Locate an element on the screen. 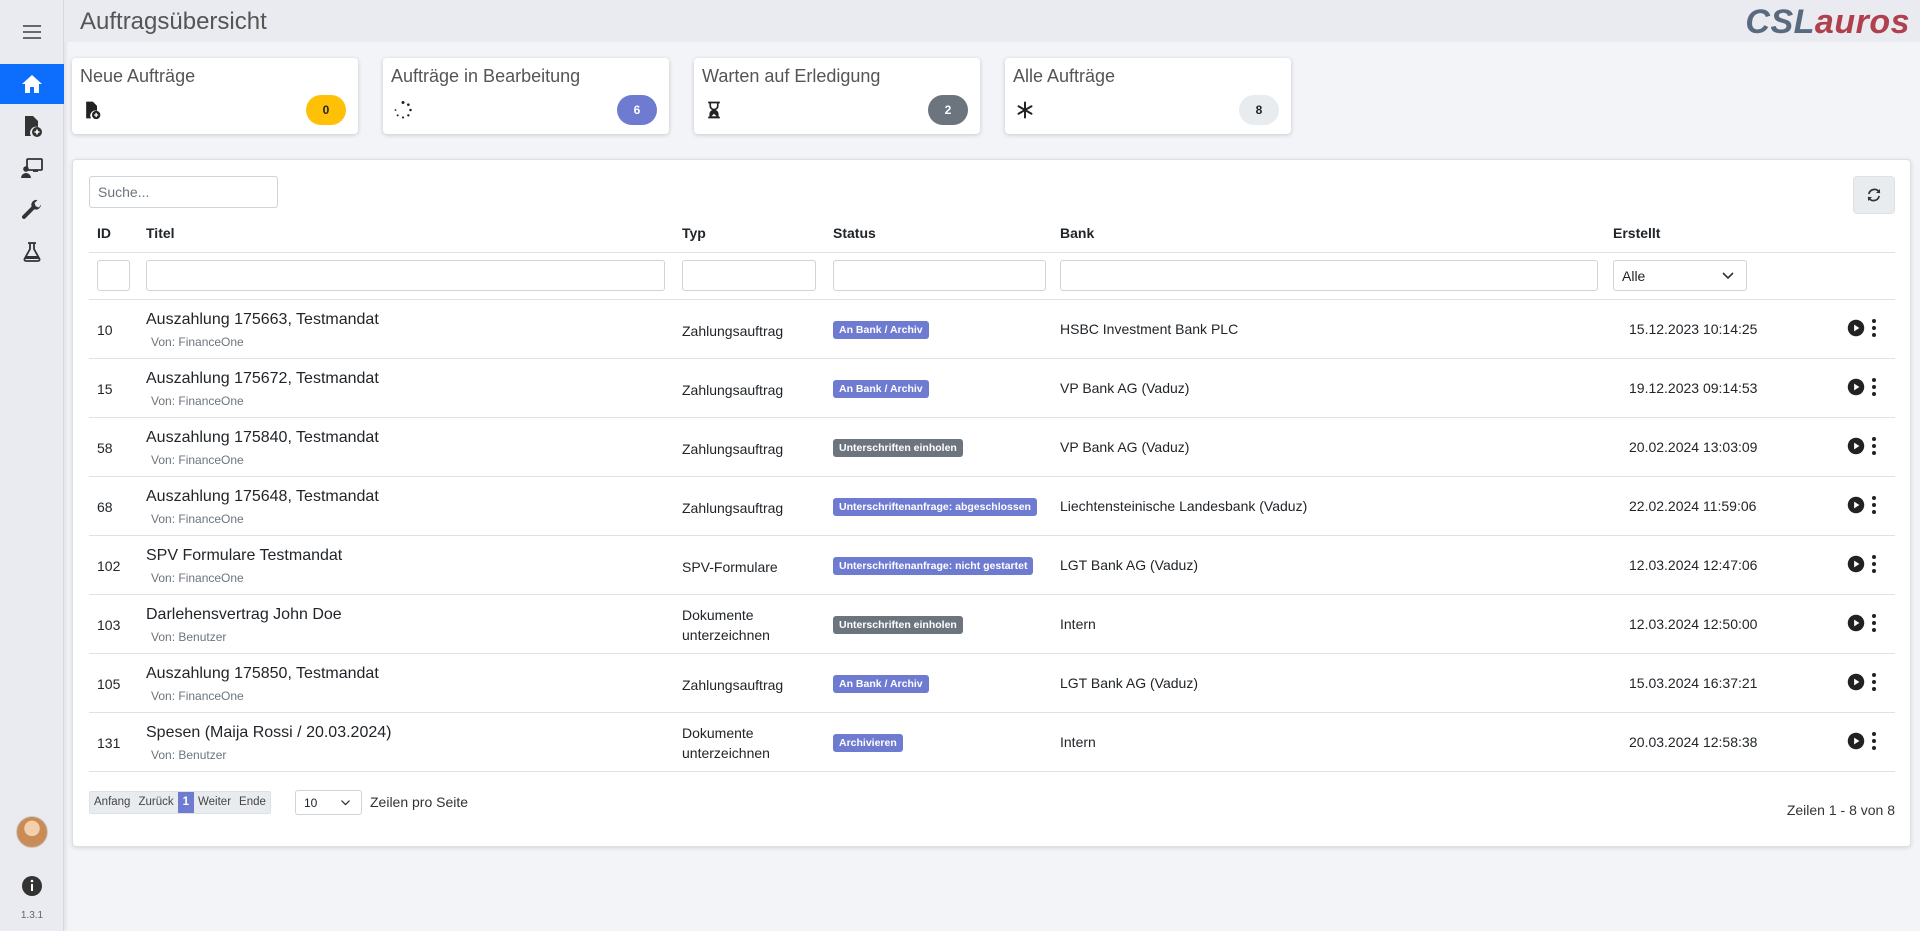 Image resolution: width=1920 pixels, height=931 pixels. filter-title-input is located at coordinates (405, 275).